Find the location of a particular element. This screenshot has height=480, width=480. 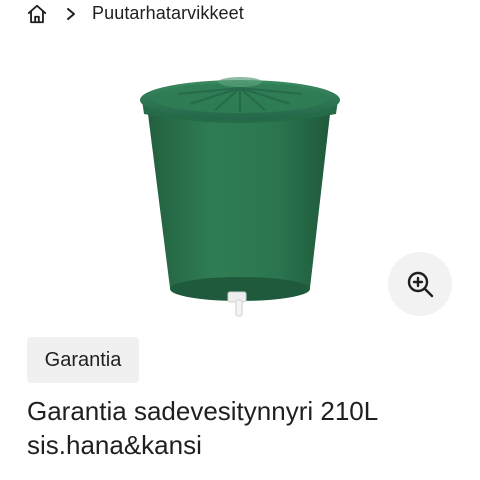

product-title-line2: sis.hana&kansi is located at coordinates (114, 445).